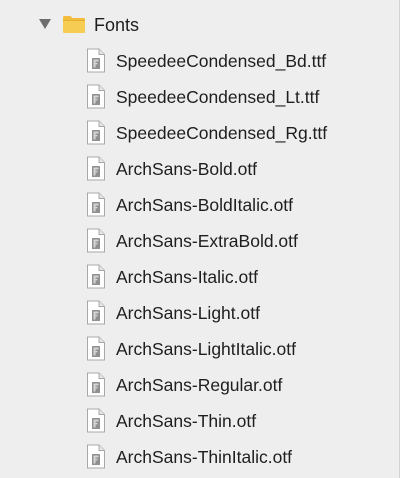  I want to click on file-name: SpeedeeCondensed_Bd.ttf, so click(221, 61).